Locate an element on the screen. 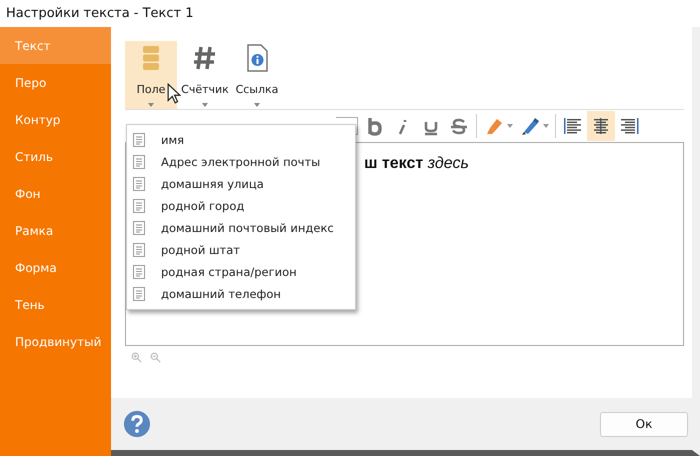 The image size is (700, 456). menu-item: родной город is located at coordinates (241, 206).